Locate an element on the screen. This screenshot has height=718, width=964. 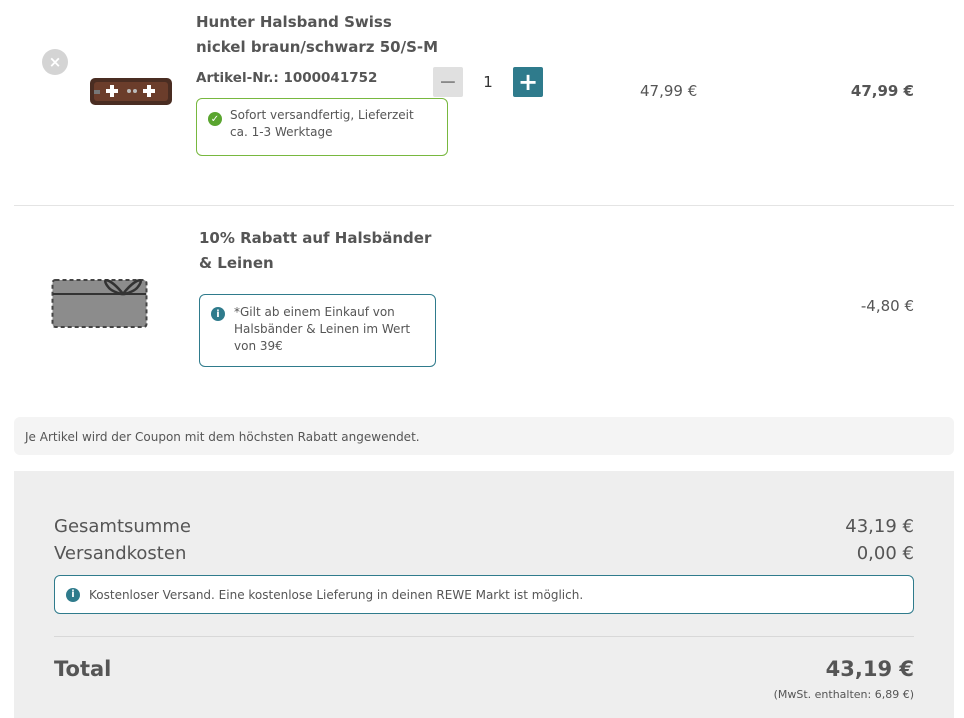
summary-divider is located at coordinates (484, 636).